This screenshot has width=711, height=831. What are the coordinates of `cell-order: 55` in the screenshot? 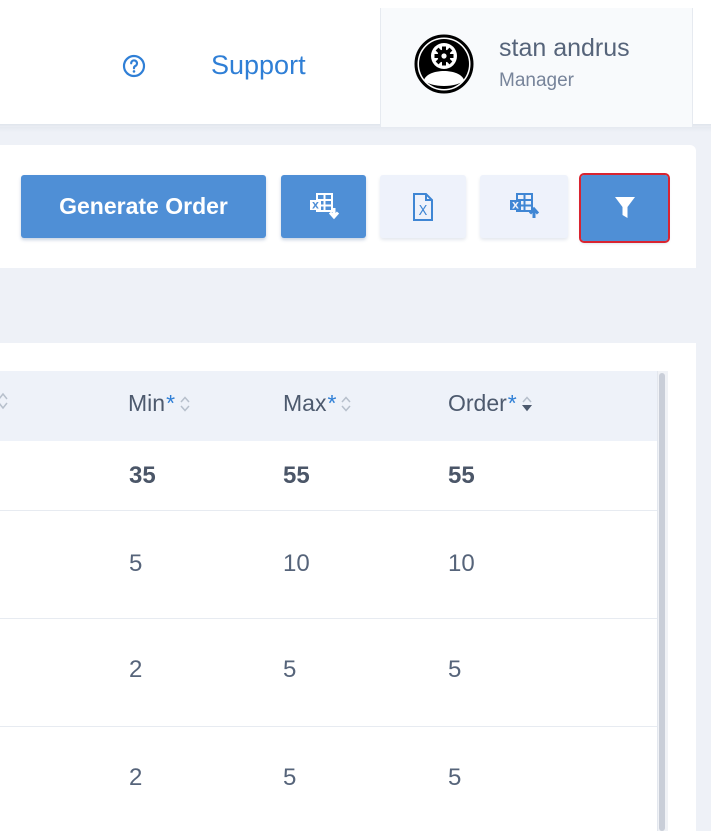 It's located at (461, 475).